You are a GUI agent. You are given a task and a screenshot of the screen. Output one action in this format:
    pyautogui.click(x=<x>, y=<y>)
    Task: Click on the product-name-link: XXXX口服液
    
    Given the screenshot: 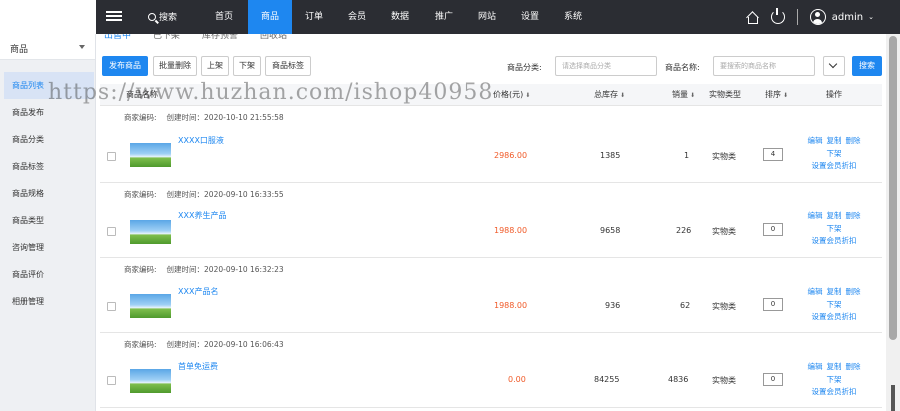 What is the action you would take?
    pyautogui.click(x=201, y=140)
    